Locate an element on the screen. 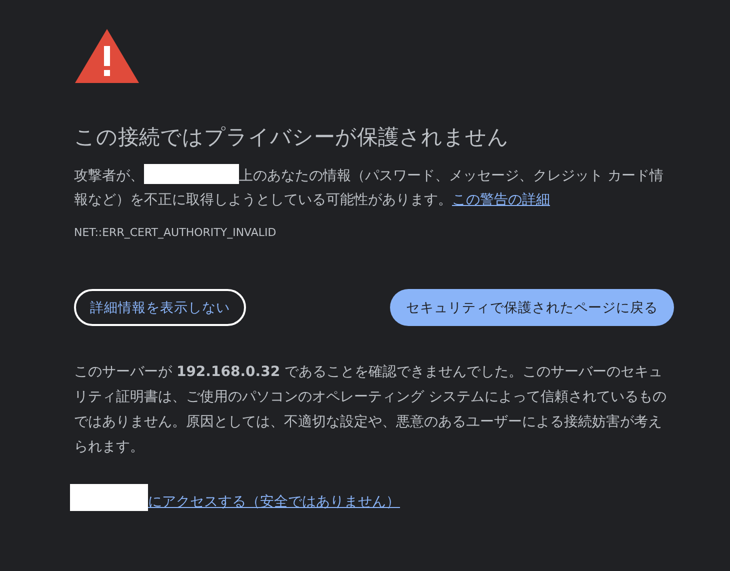 Image resolution: width=730 pixels, height=571 pixels. warning-text: 攻撃者が、 上のあなたの情報（パスワード、メッセージ、クレジット カード情報など）を不正に取得しようとしている可能性があります。この警告の詳細 is located at coordinates (374, 188).